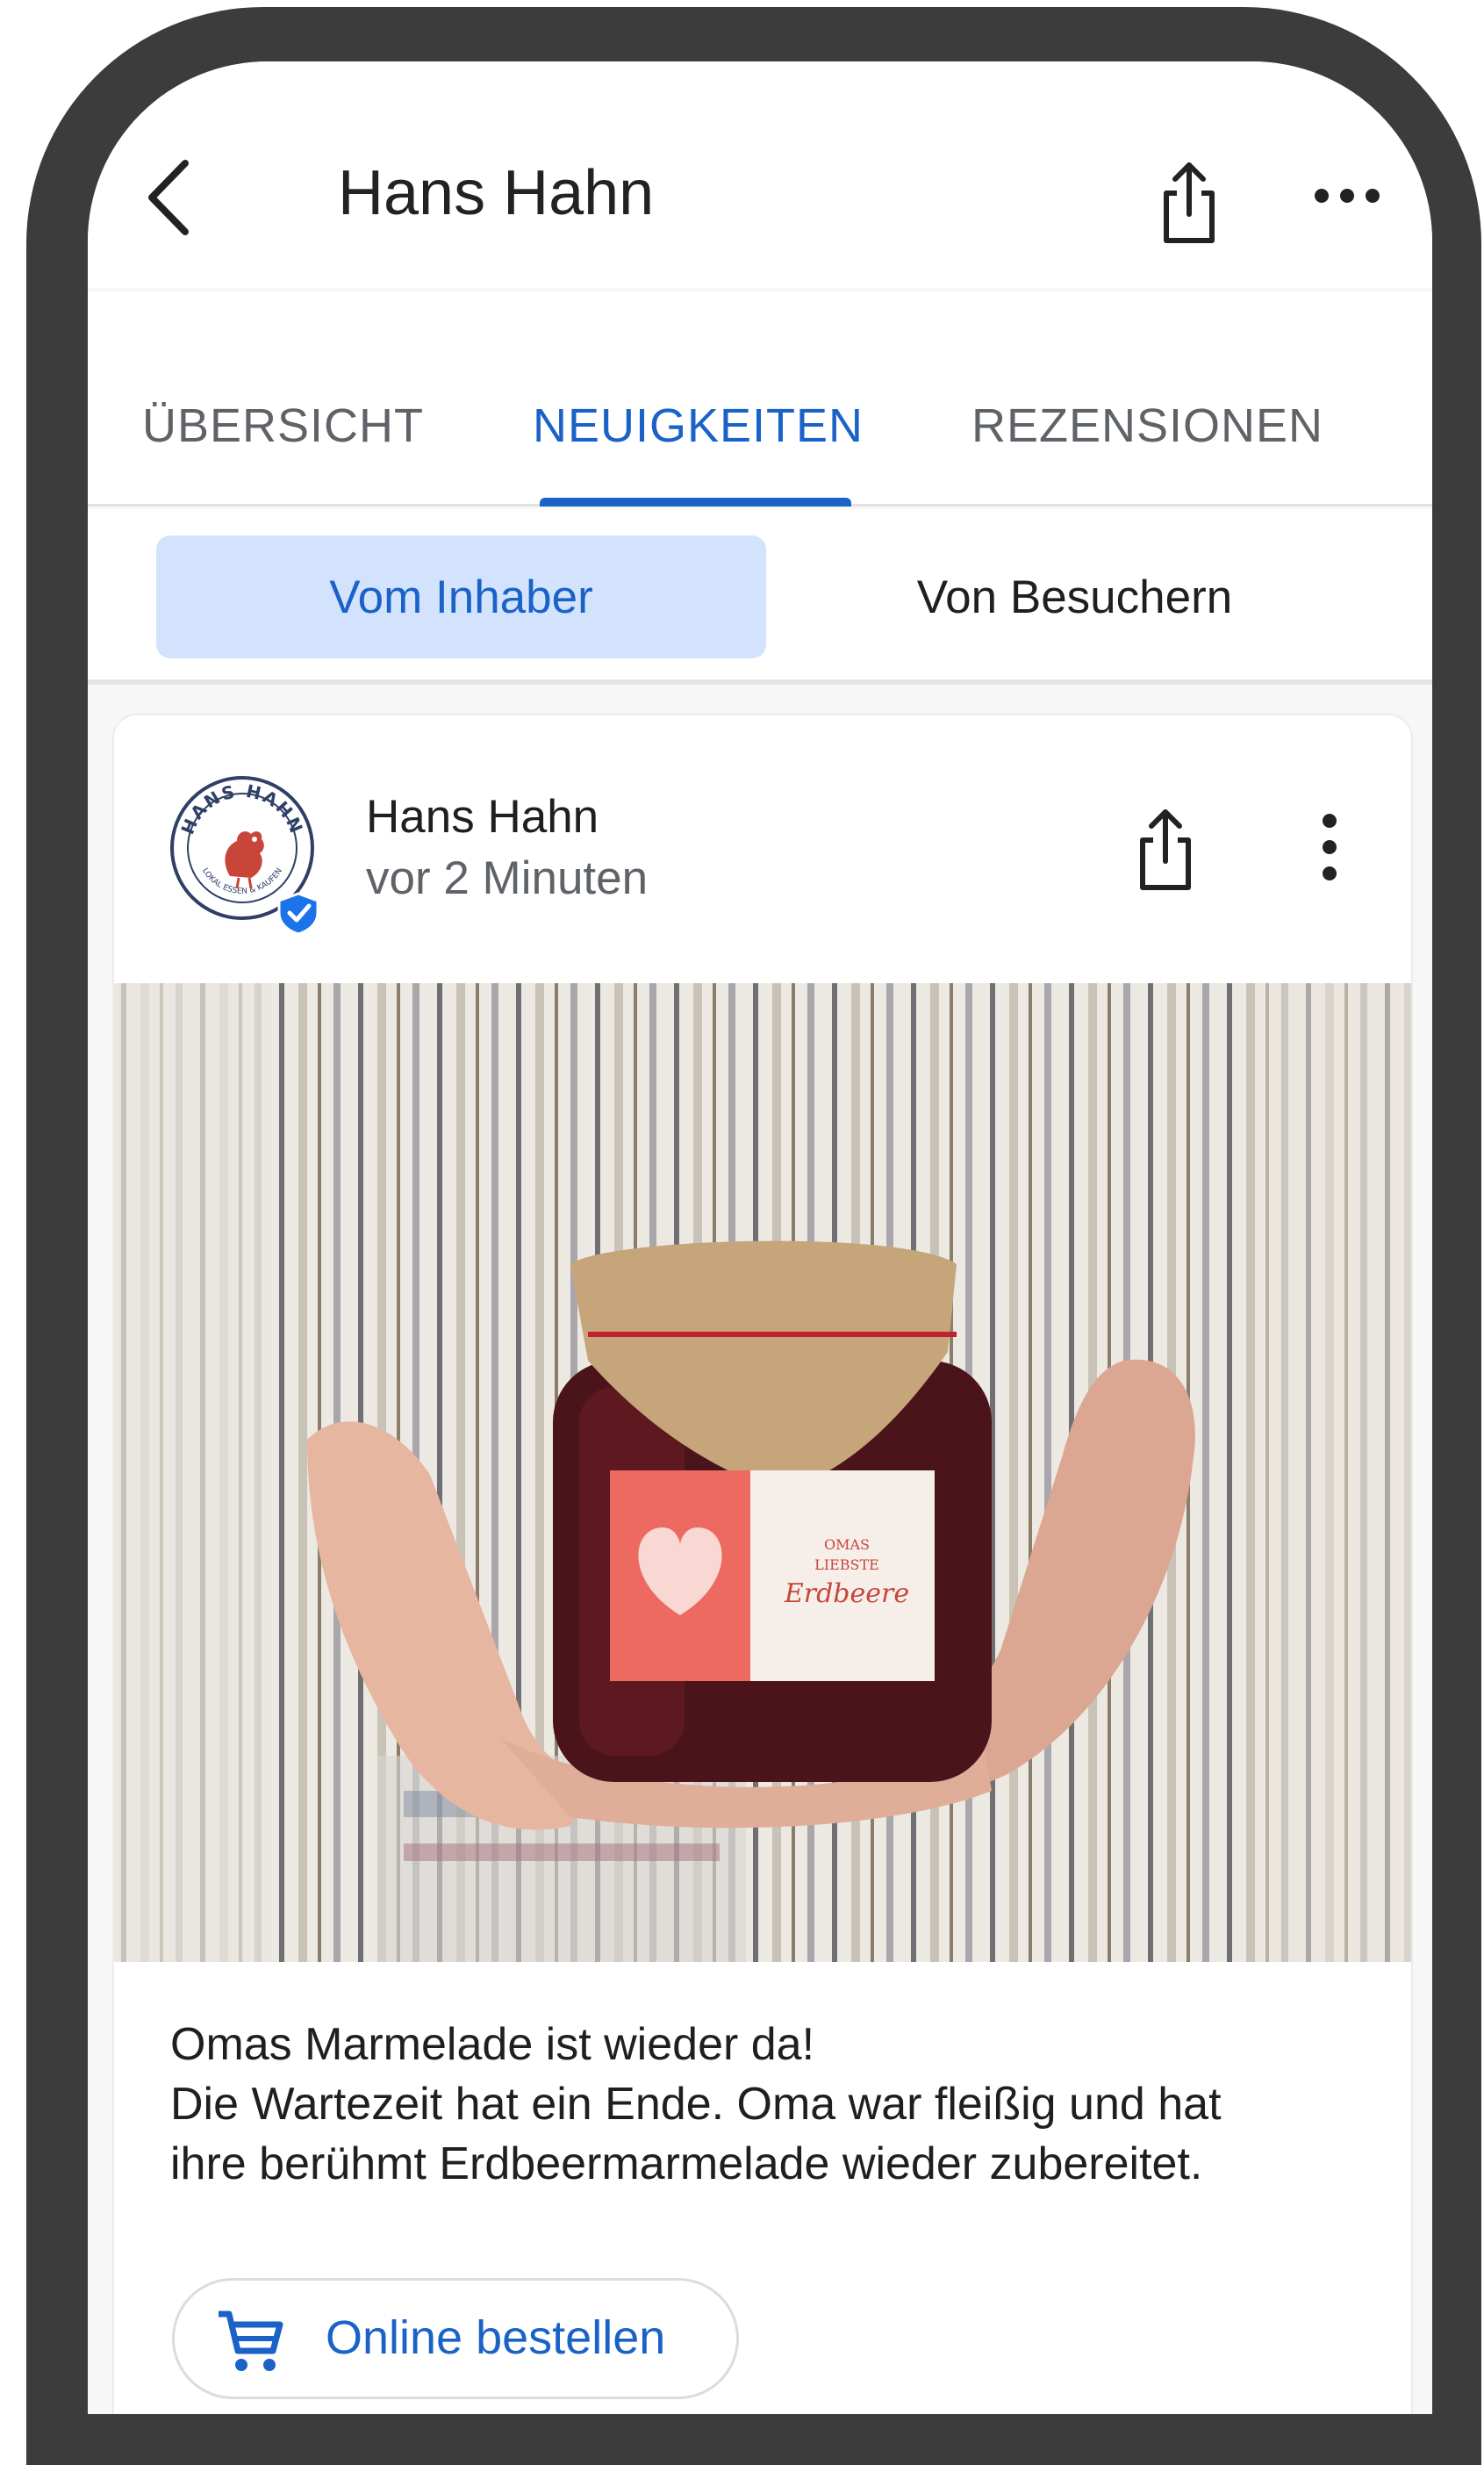 The width and height of the screenshot is (1484, 2465). What do you see at coordinates (461, 596) in the screenshot?
I see `segment-from-owner: Vom Inhaber` at bounding box center [461, 596].